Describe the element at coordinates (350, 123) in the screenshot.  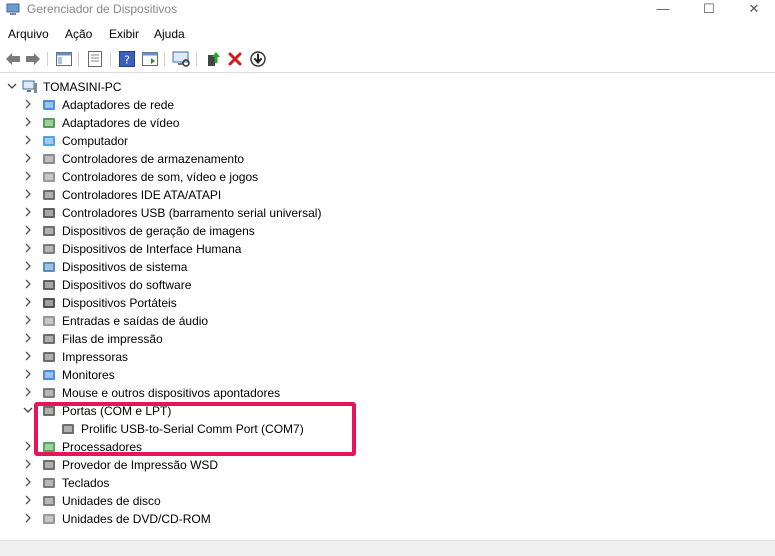
I see `tree-item: Adaptadores de vídeo` at that location.